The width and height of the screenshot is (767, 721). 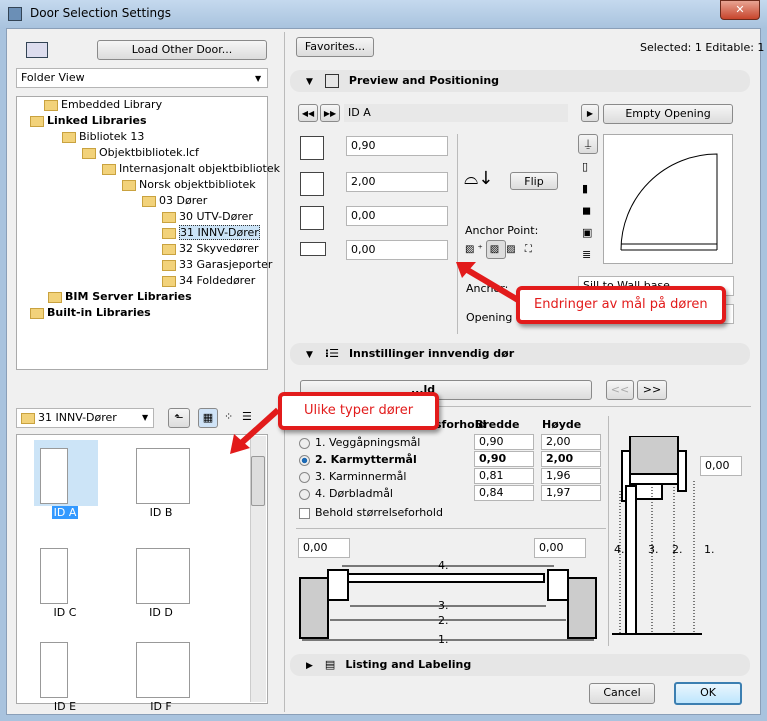 I want to click on elevation-view-icon: ▯, so click(x=585, y=166).